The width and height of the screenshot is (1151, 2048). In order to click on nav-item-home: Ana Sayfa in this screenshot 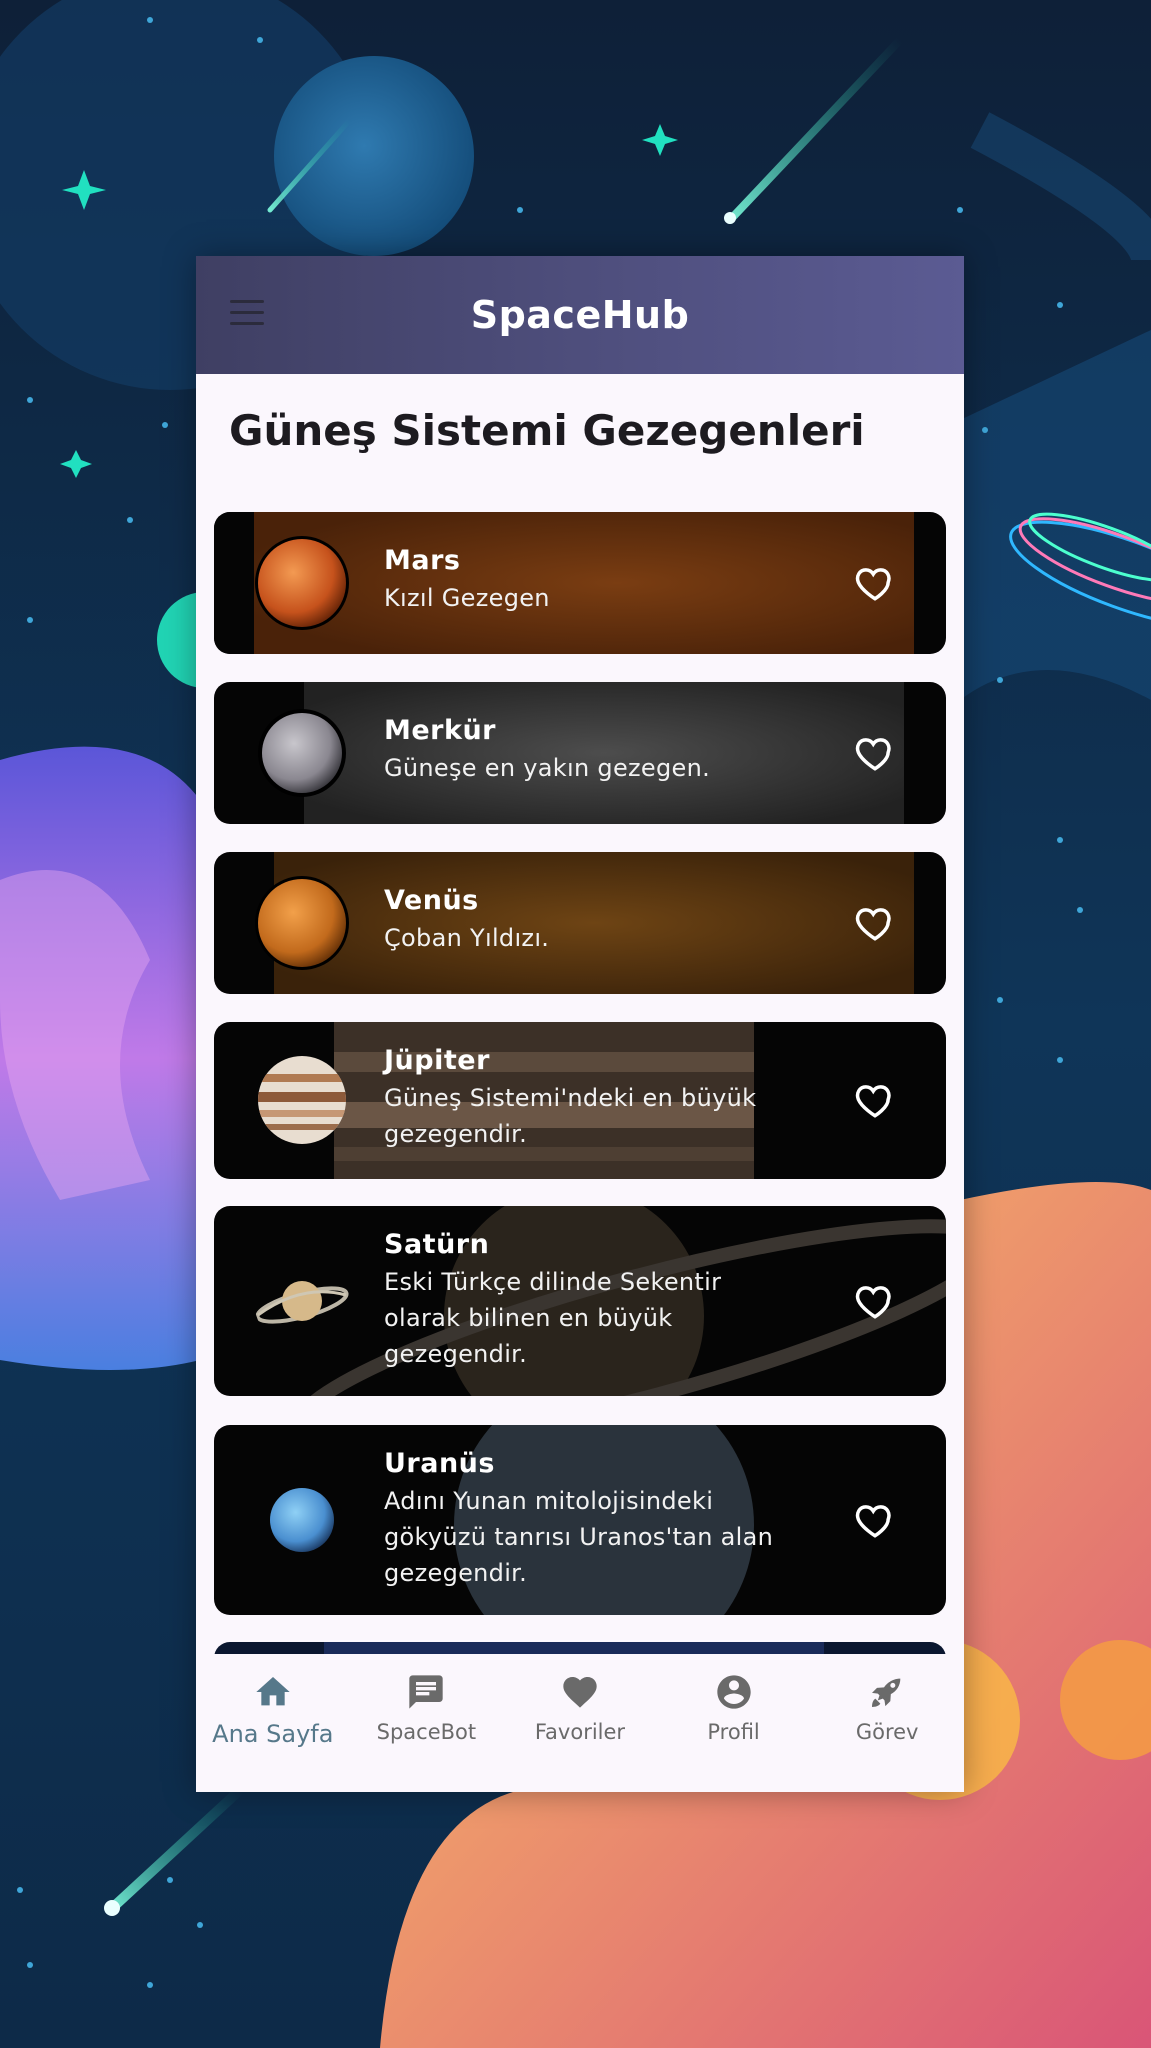, I will do `click(273, 1723)`.